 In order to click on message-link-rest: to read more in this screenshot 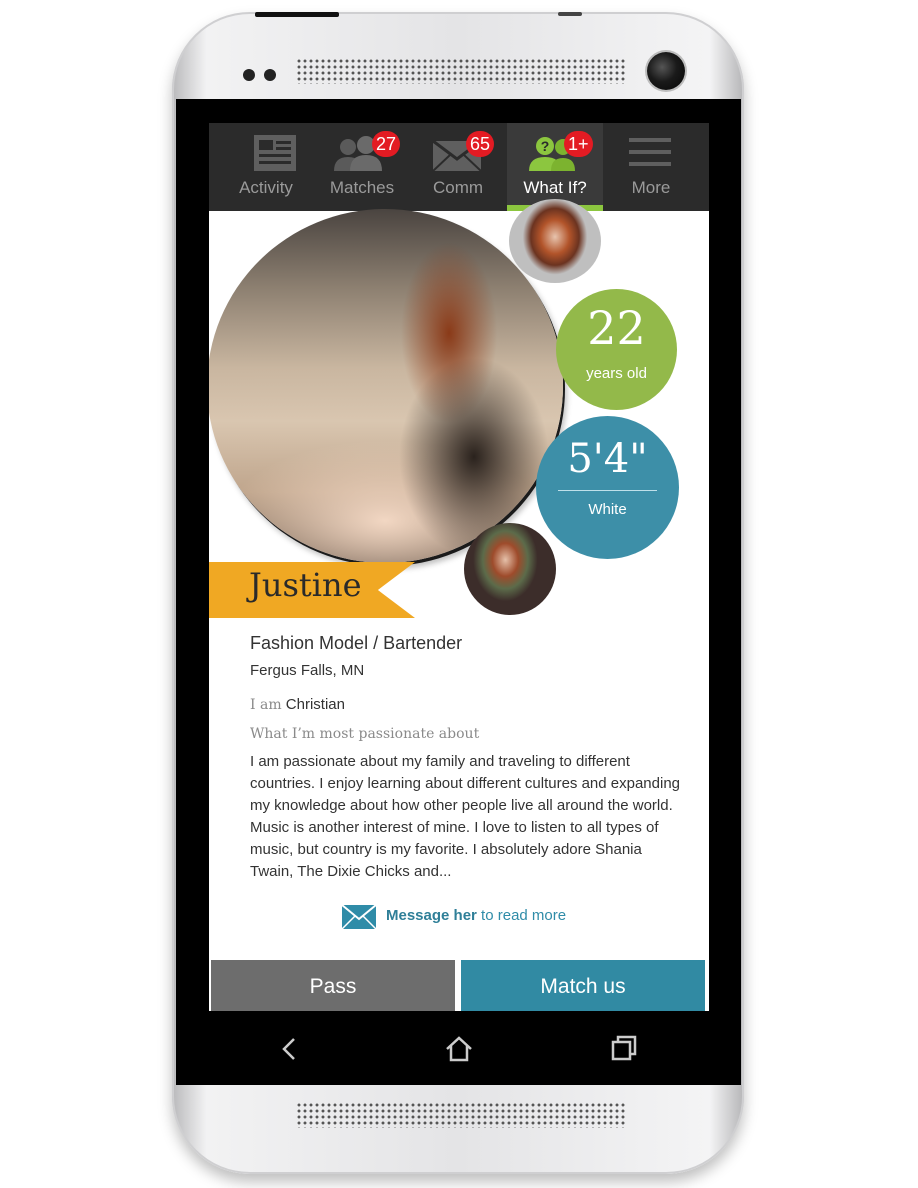, I will do `click(521, 915)`.